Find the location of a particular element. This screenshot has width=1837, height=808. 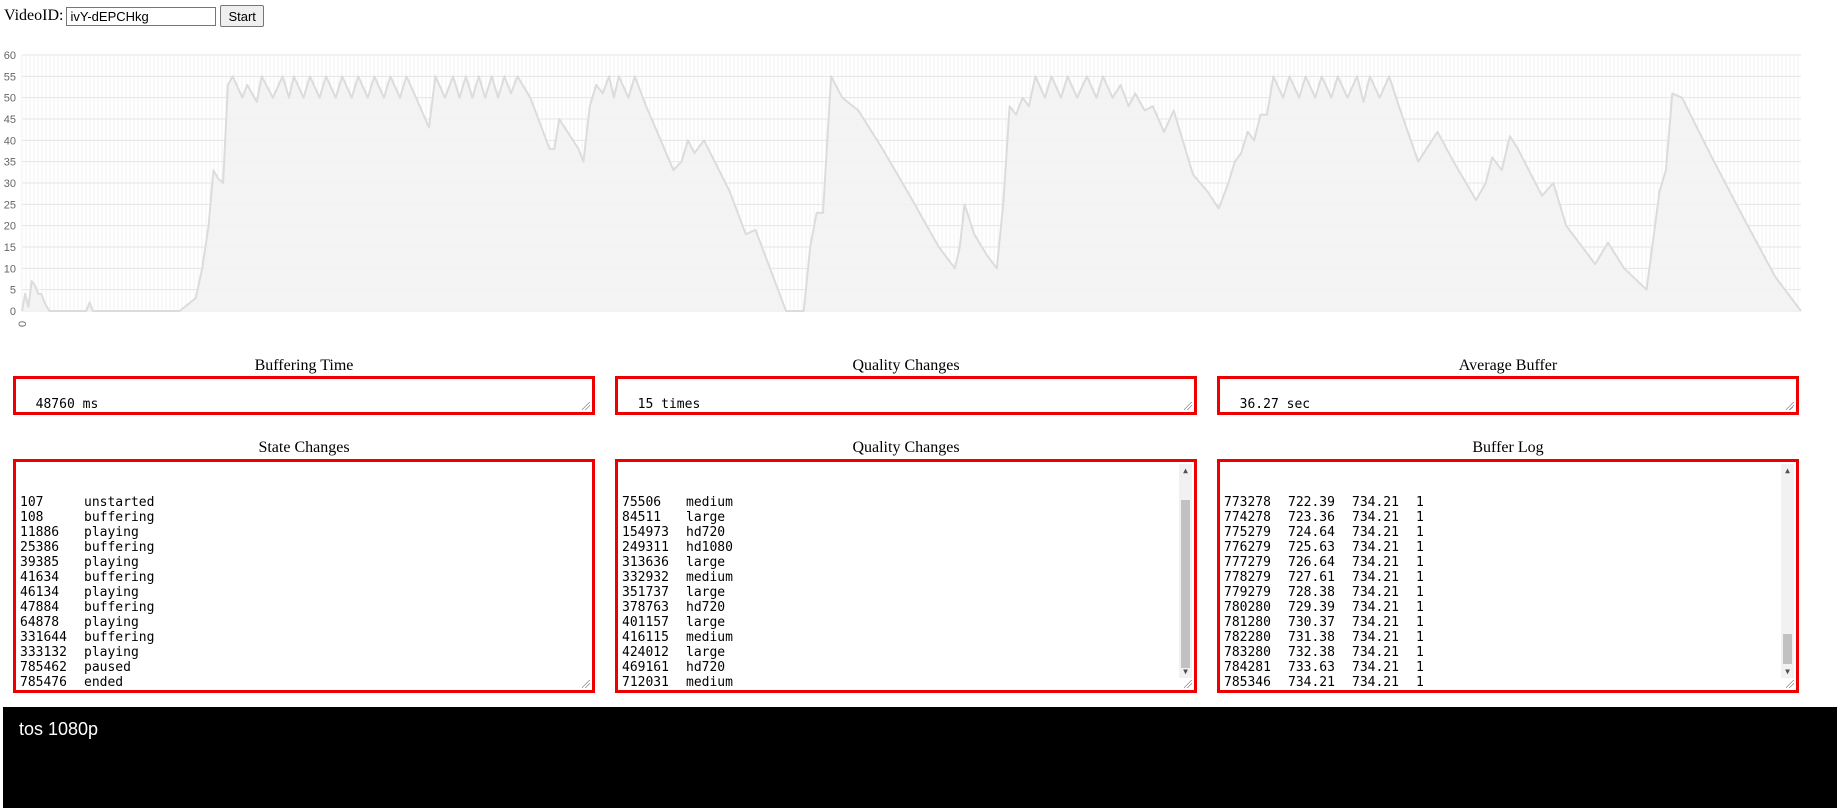

y-tick-label: 5 is located at coordinates (13, 291).